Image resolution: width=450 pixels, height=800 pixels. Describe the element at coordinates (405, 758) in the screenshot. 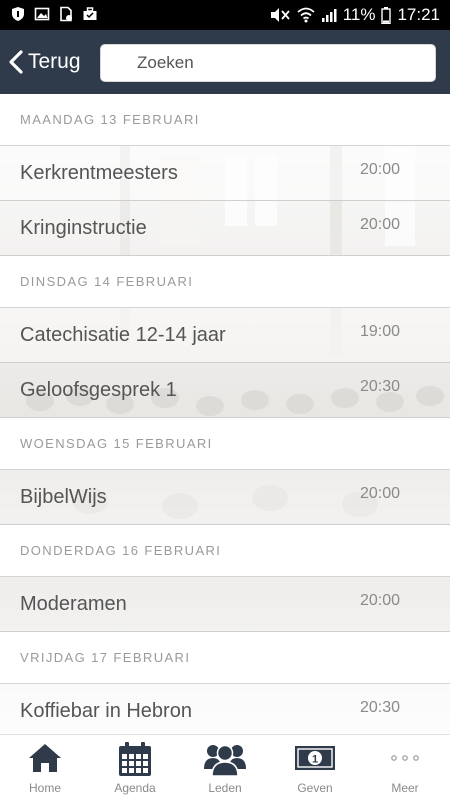

I see `more-icon` at that location.